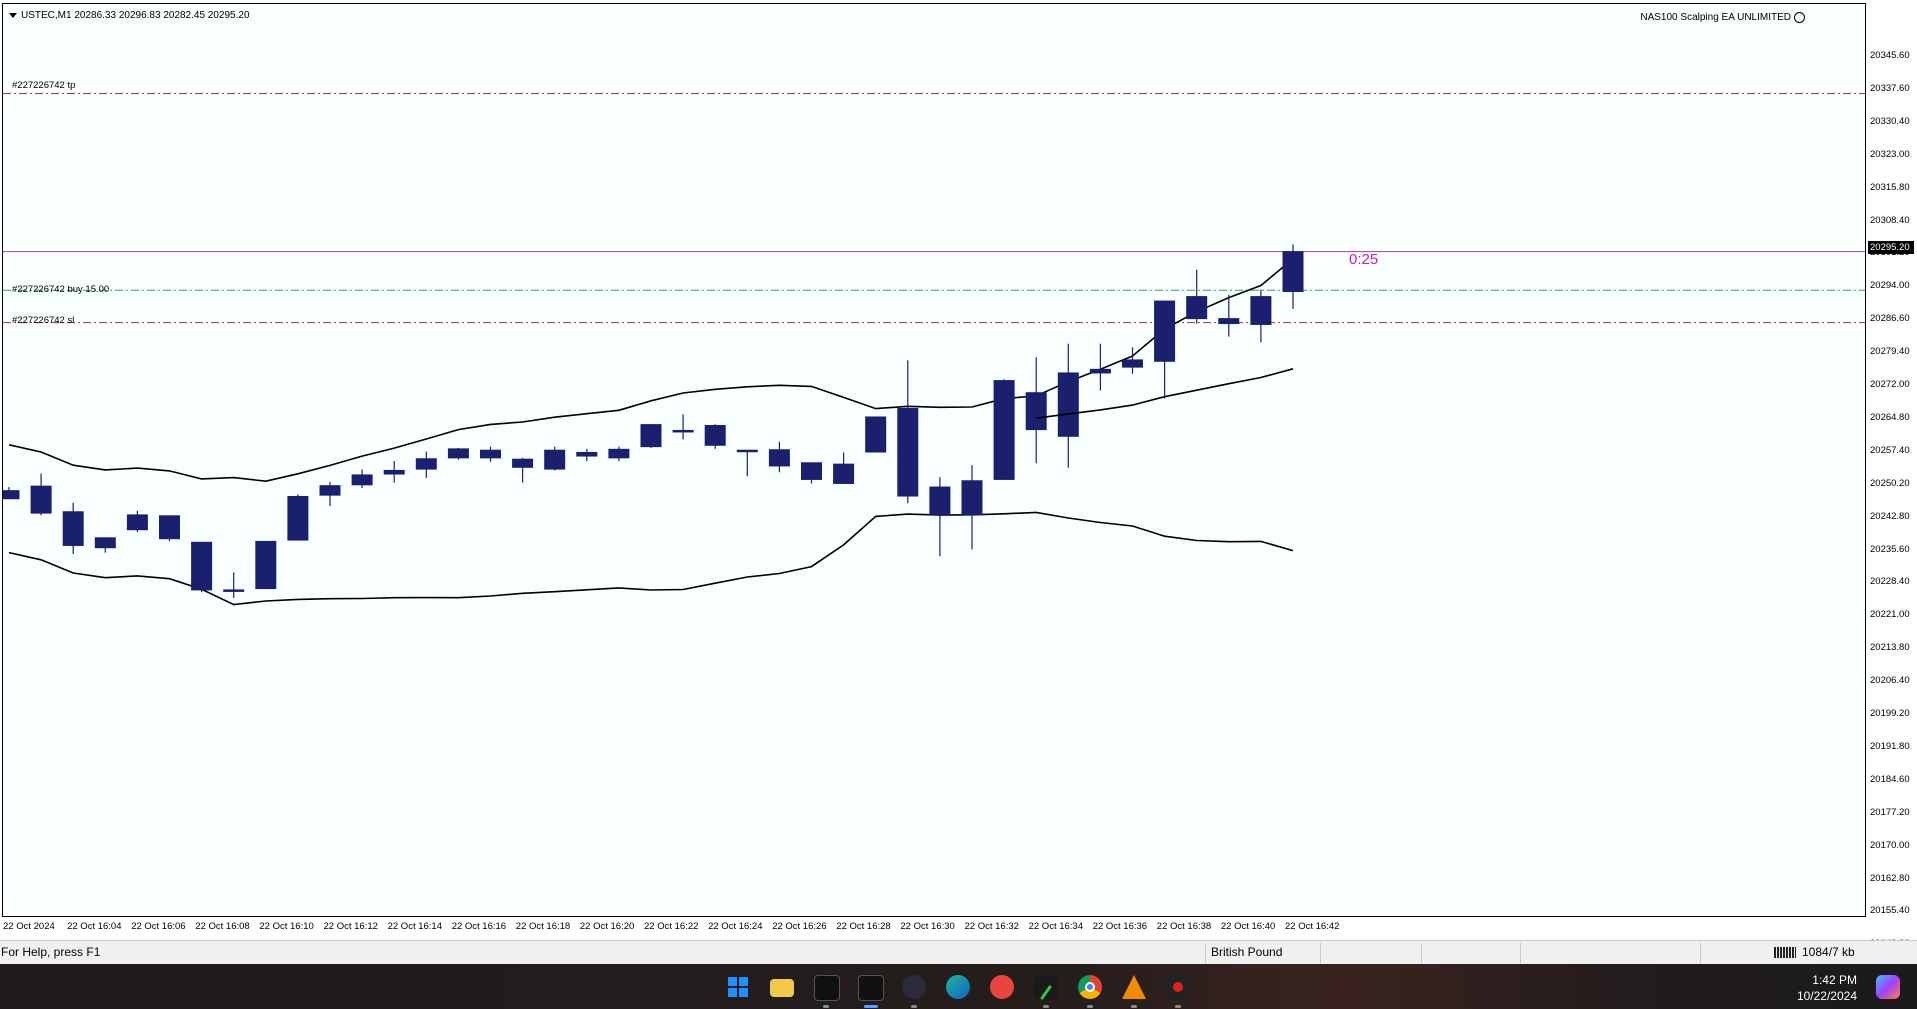 The width and height of the screenshot is (1917, 1009). What do you see at coordinates (1834, 980) in the screenshot?
I see `clock-time: 1:42 PM` at bounding box center [1834, 980].